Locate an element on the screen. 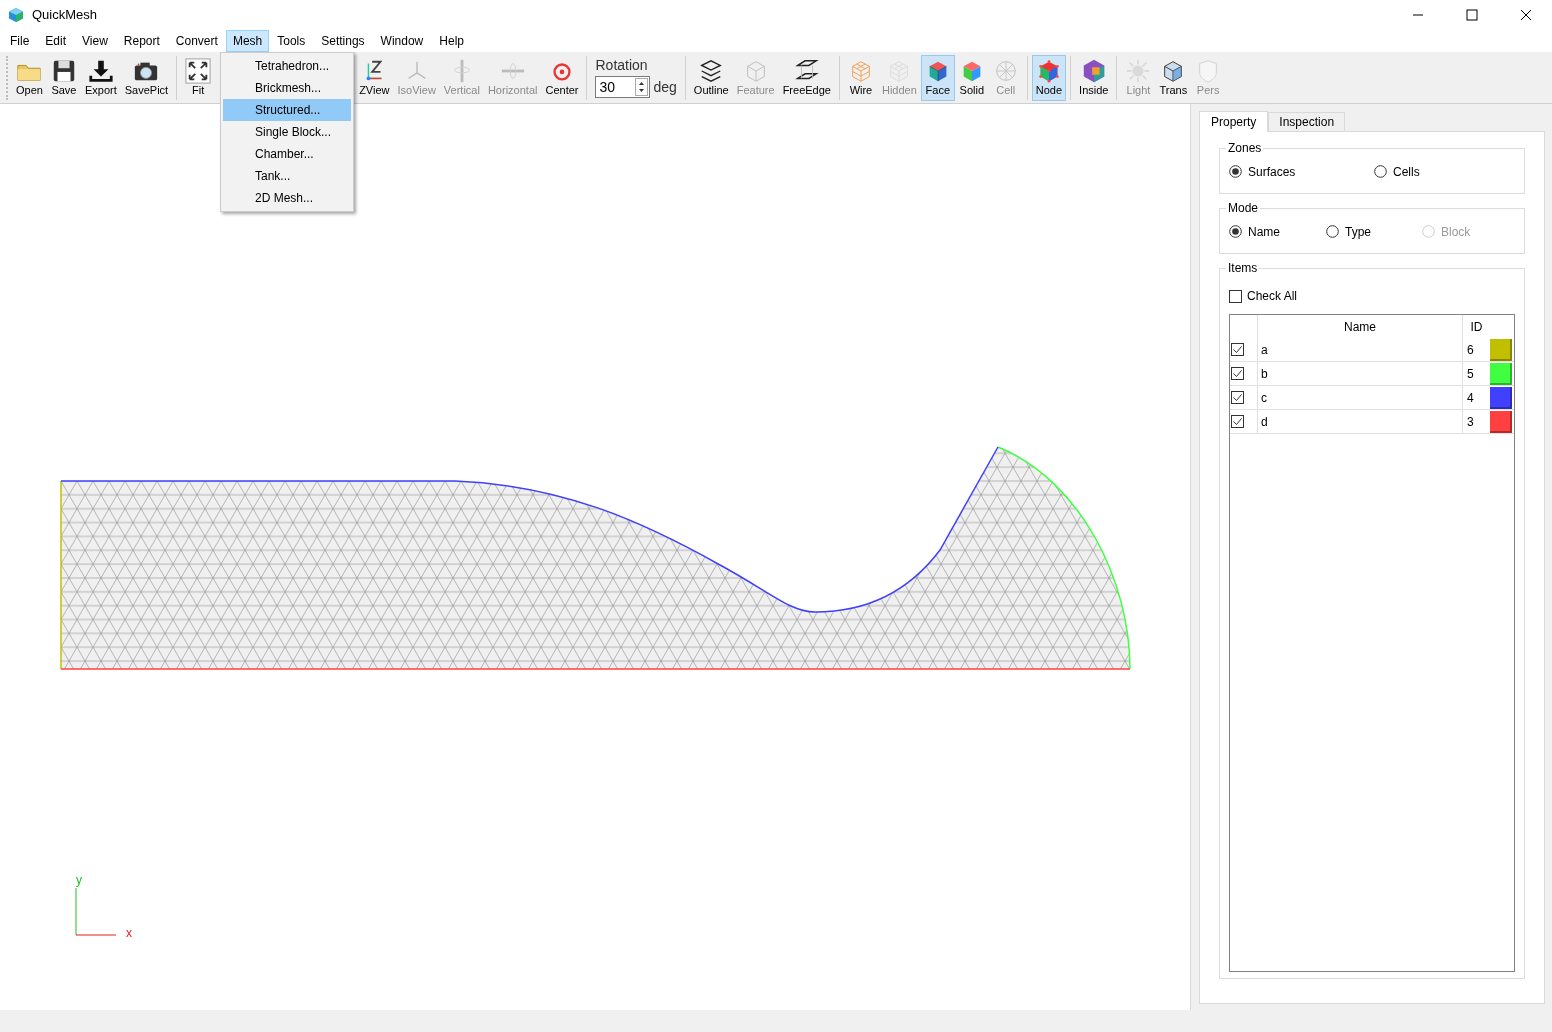 This screenshot has width=1552, height=1032. table-cell: a is located at coordinates (1360, 349).